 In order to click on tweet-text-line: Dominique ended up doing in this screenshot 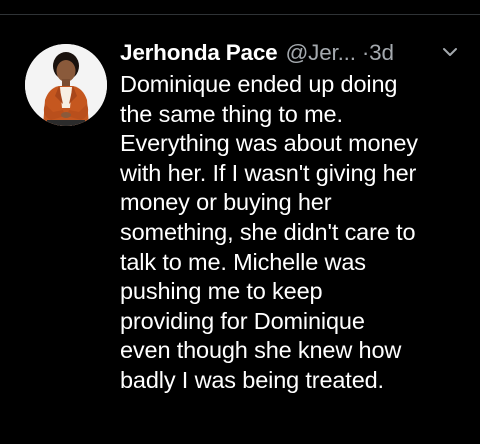, I will do `click(259, 84)`.